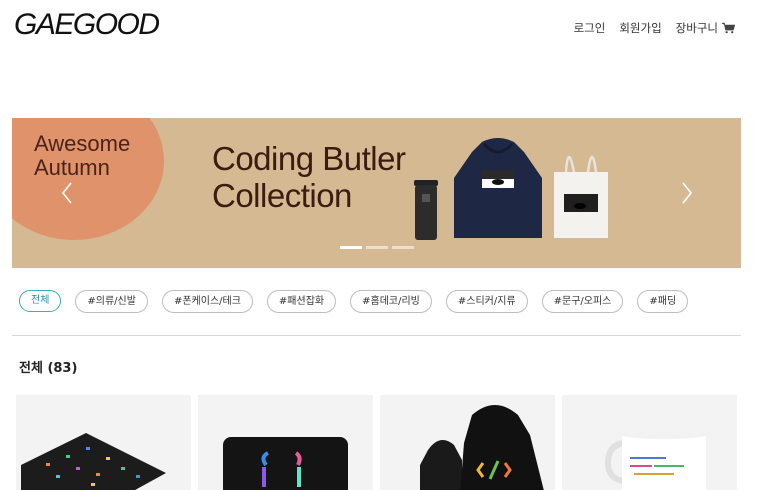 Image resolution: width=757 pixels, height=490 pixels. Describe the element at coordinates (498, 188) in the screenshot. I see `hoodie-image` at that location.